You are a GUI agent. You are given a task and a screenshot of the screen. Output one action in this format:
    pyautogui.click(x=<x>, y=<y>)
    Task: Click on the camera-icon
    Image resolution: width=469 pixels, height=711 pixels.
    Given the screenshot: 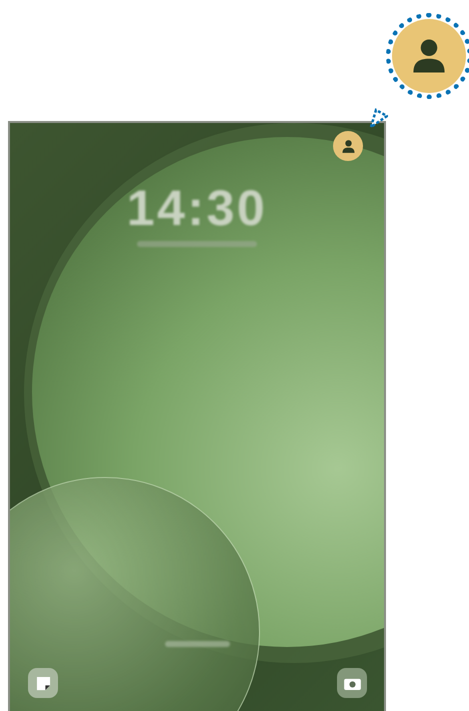 What is the action you would take?
    pyautogui.click(x=352, y=683)
    